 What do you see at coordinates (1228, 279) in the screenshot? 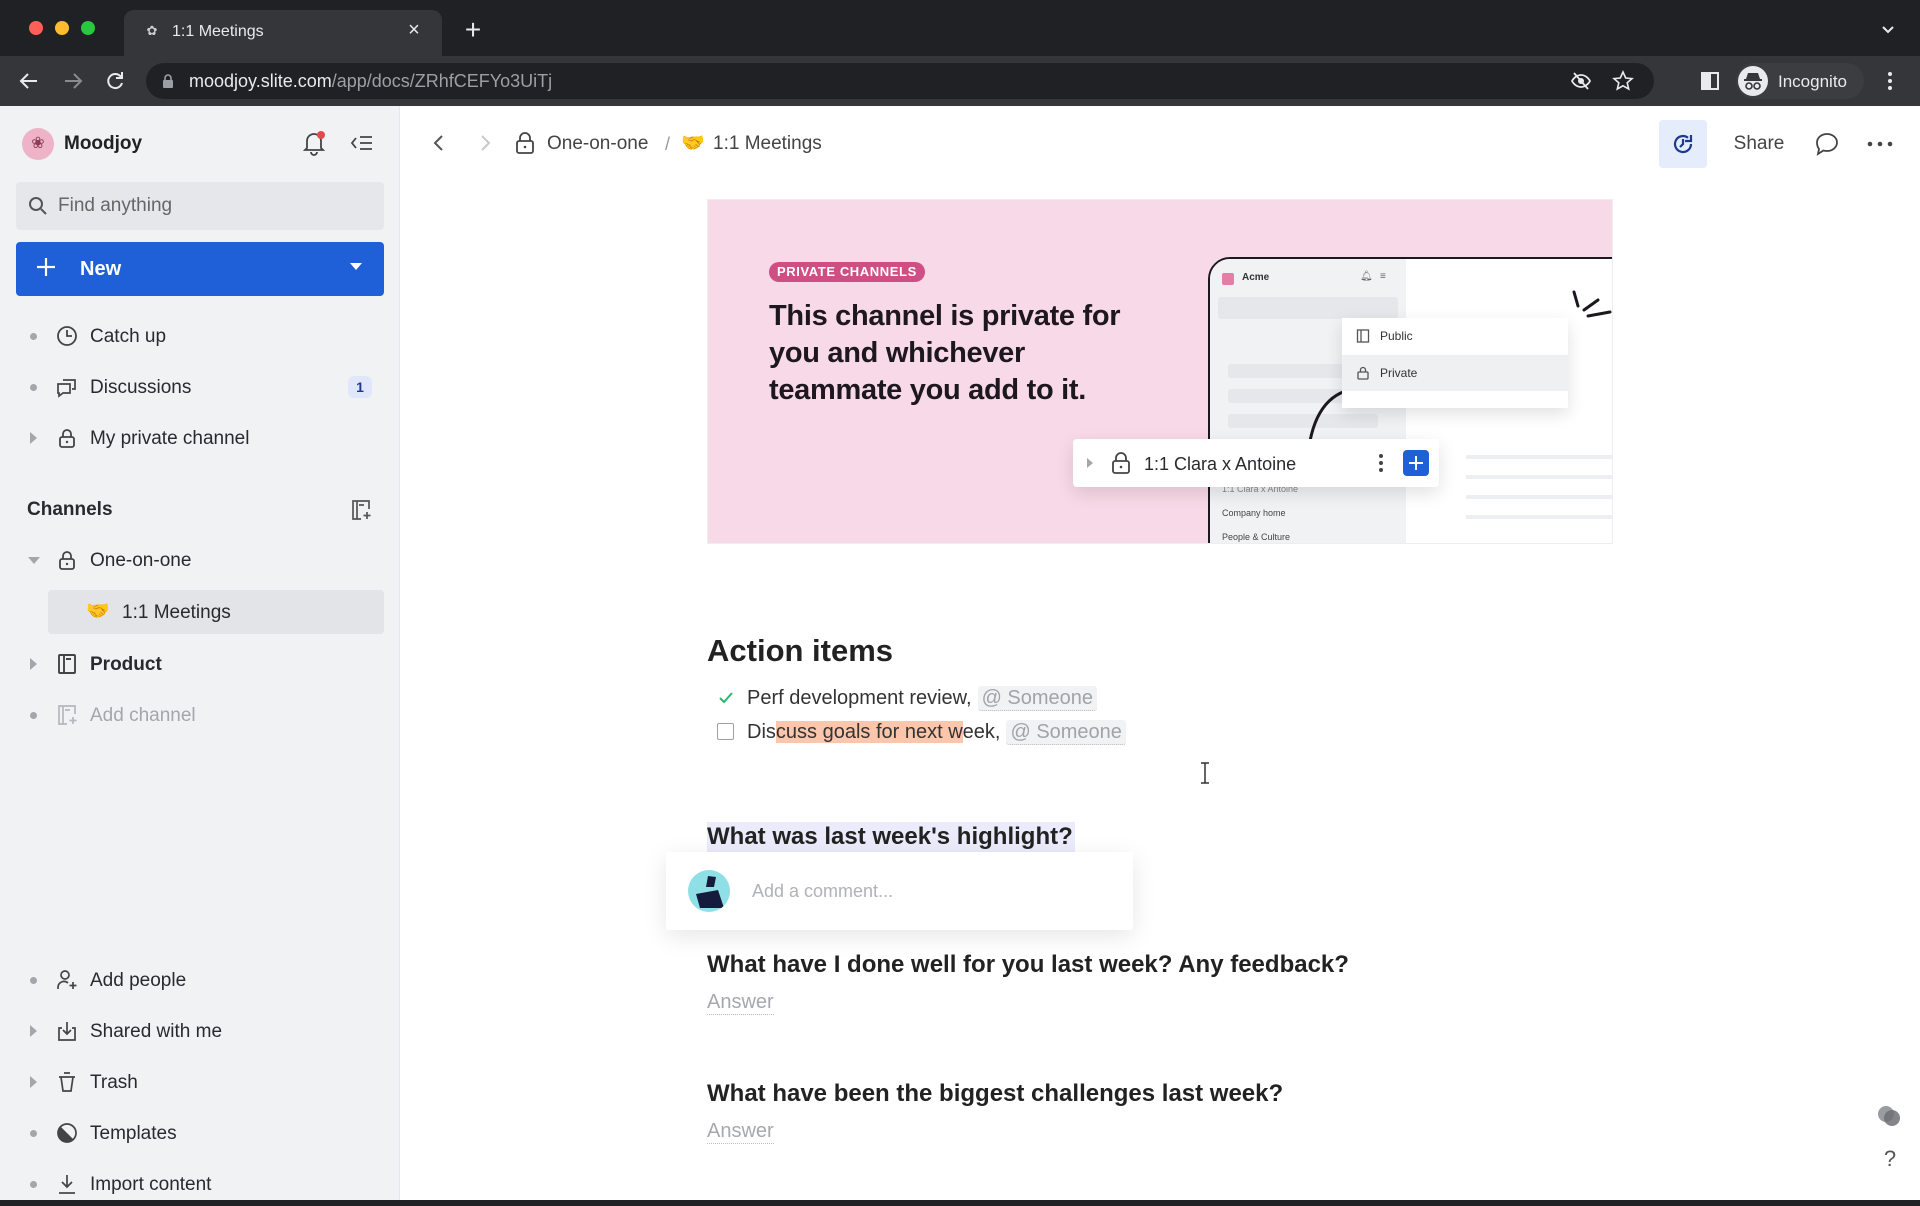
I see `mock-workspace-logo` at bounding box center [1228, 279].